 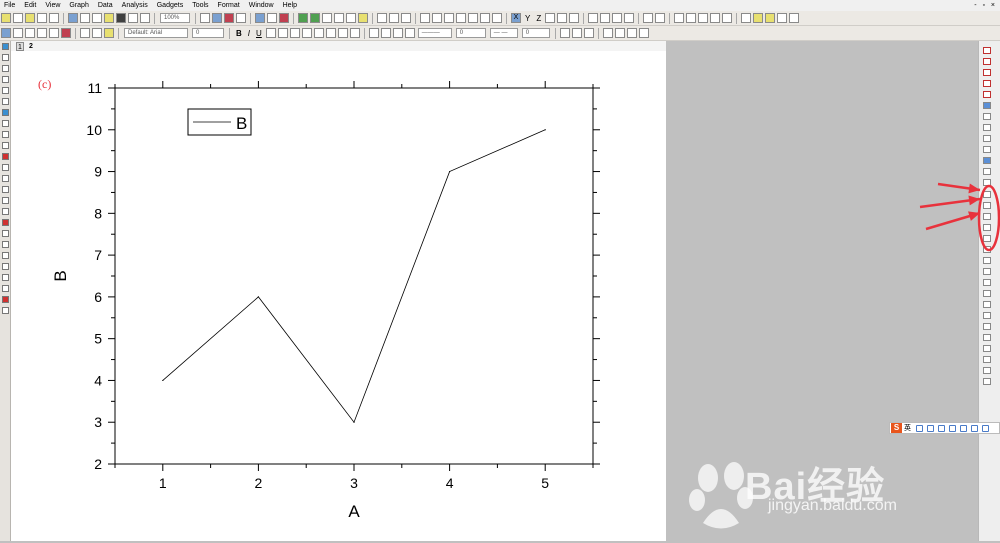 What do you see at coordinates (988, 218) in the screenshot?
I see `annotation-ellipse` at bounding box center [988, 218].